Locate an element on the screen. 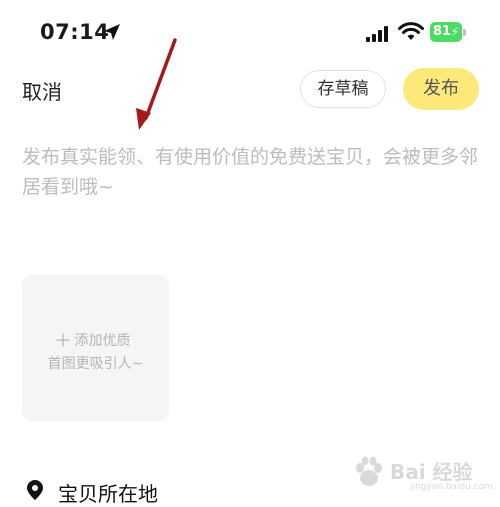 This screenshot has width=500, height=507. charging-bolt-icon: ⚡ is located at coordinates (454, 32).